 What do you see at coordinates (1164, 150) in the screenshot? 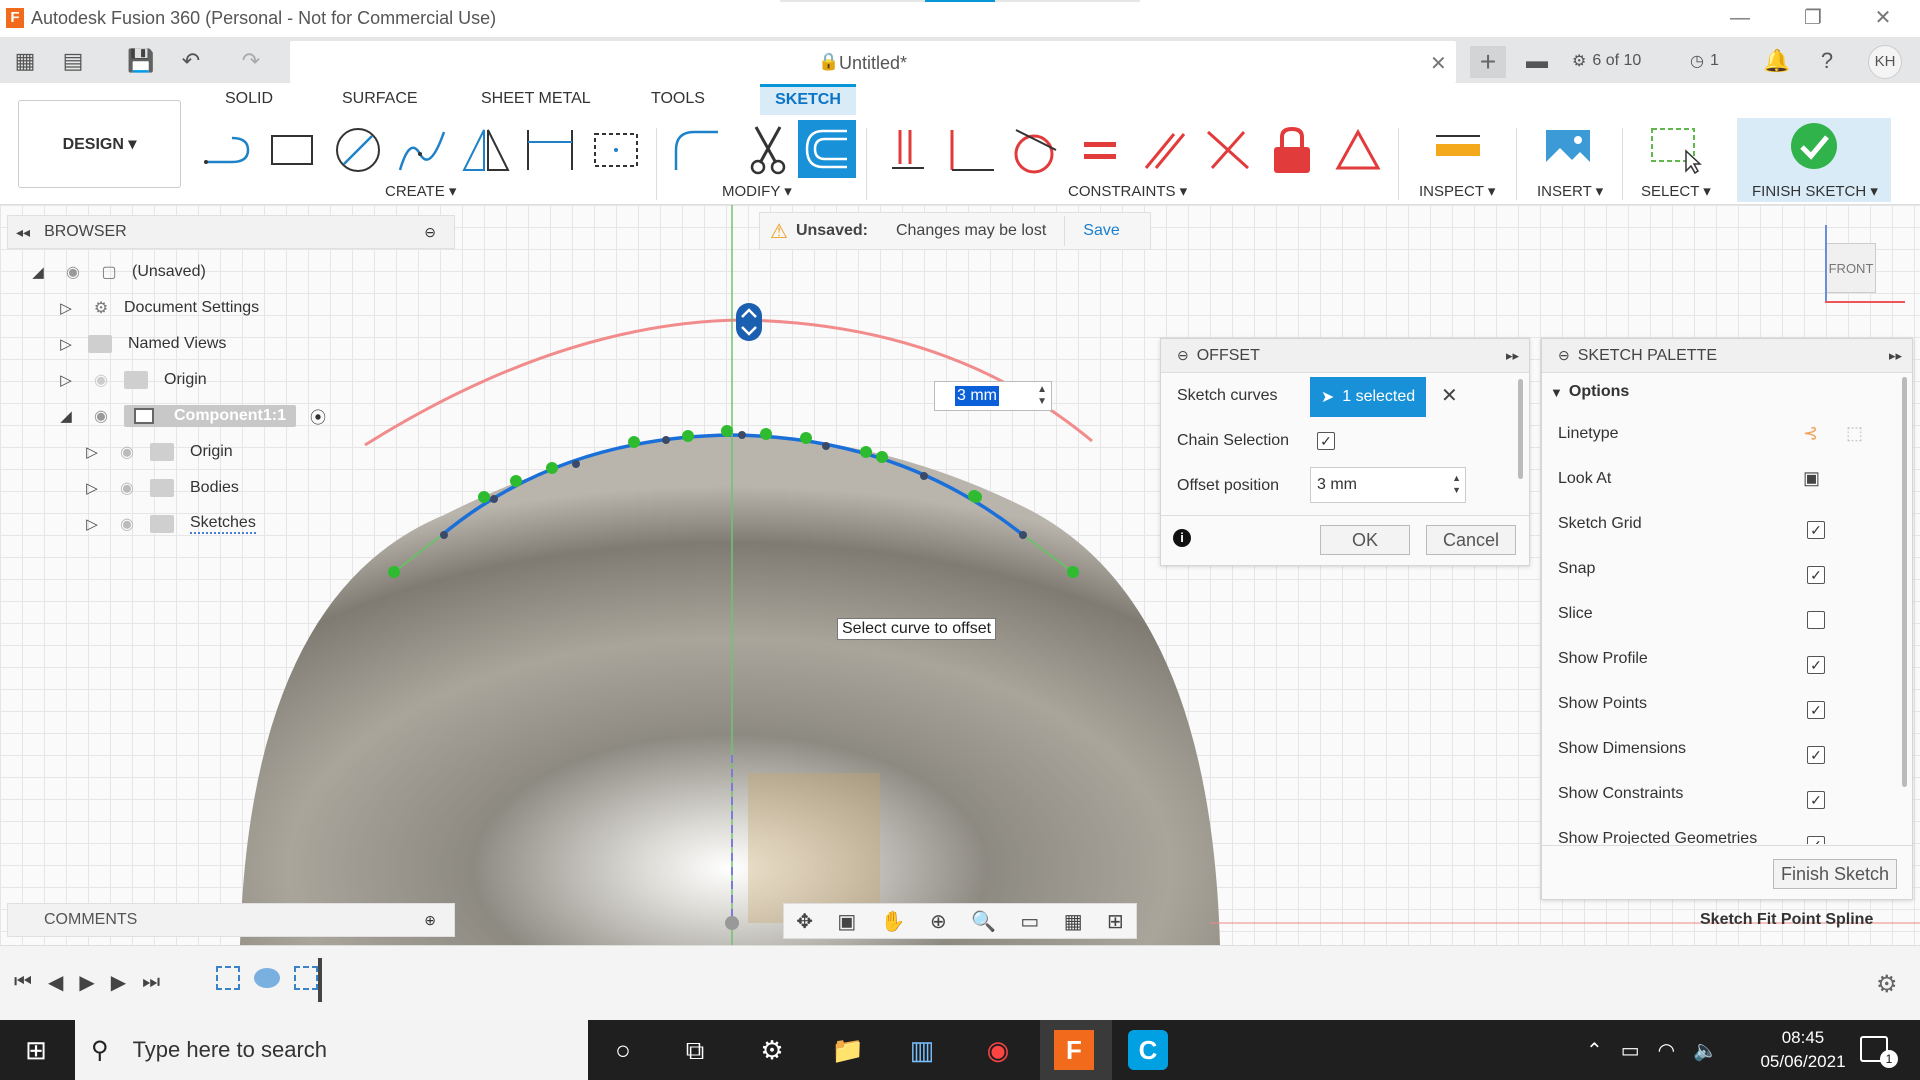
I see `parallel-constraint-icon` at bounding box center [1164, 150].